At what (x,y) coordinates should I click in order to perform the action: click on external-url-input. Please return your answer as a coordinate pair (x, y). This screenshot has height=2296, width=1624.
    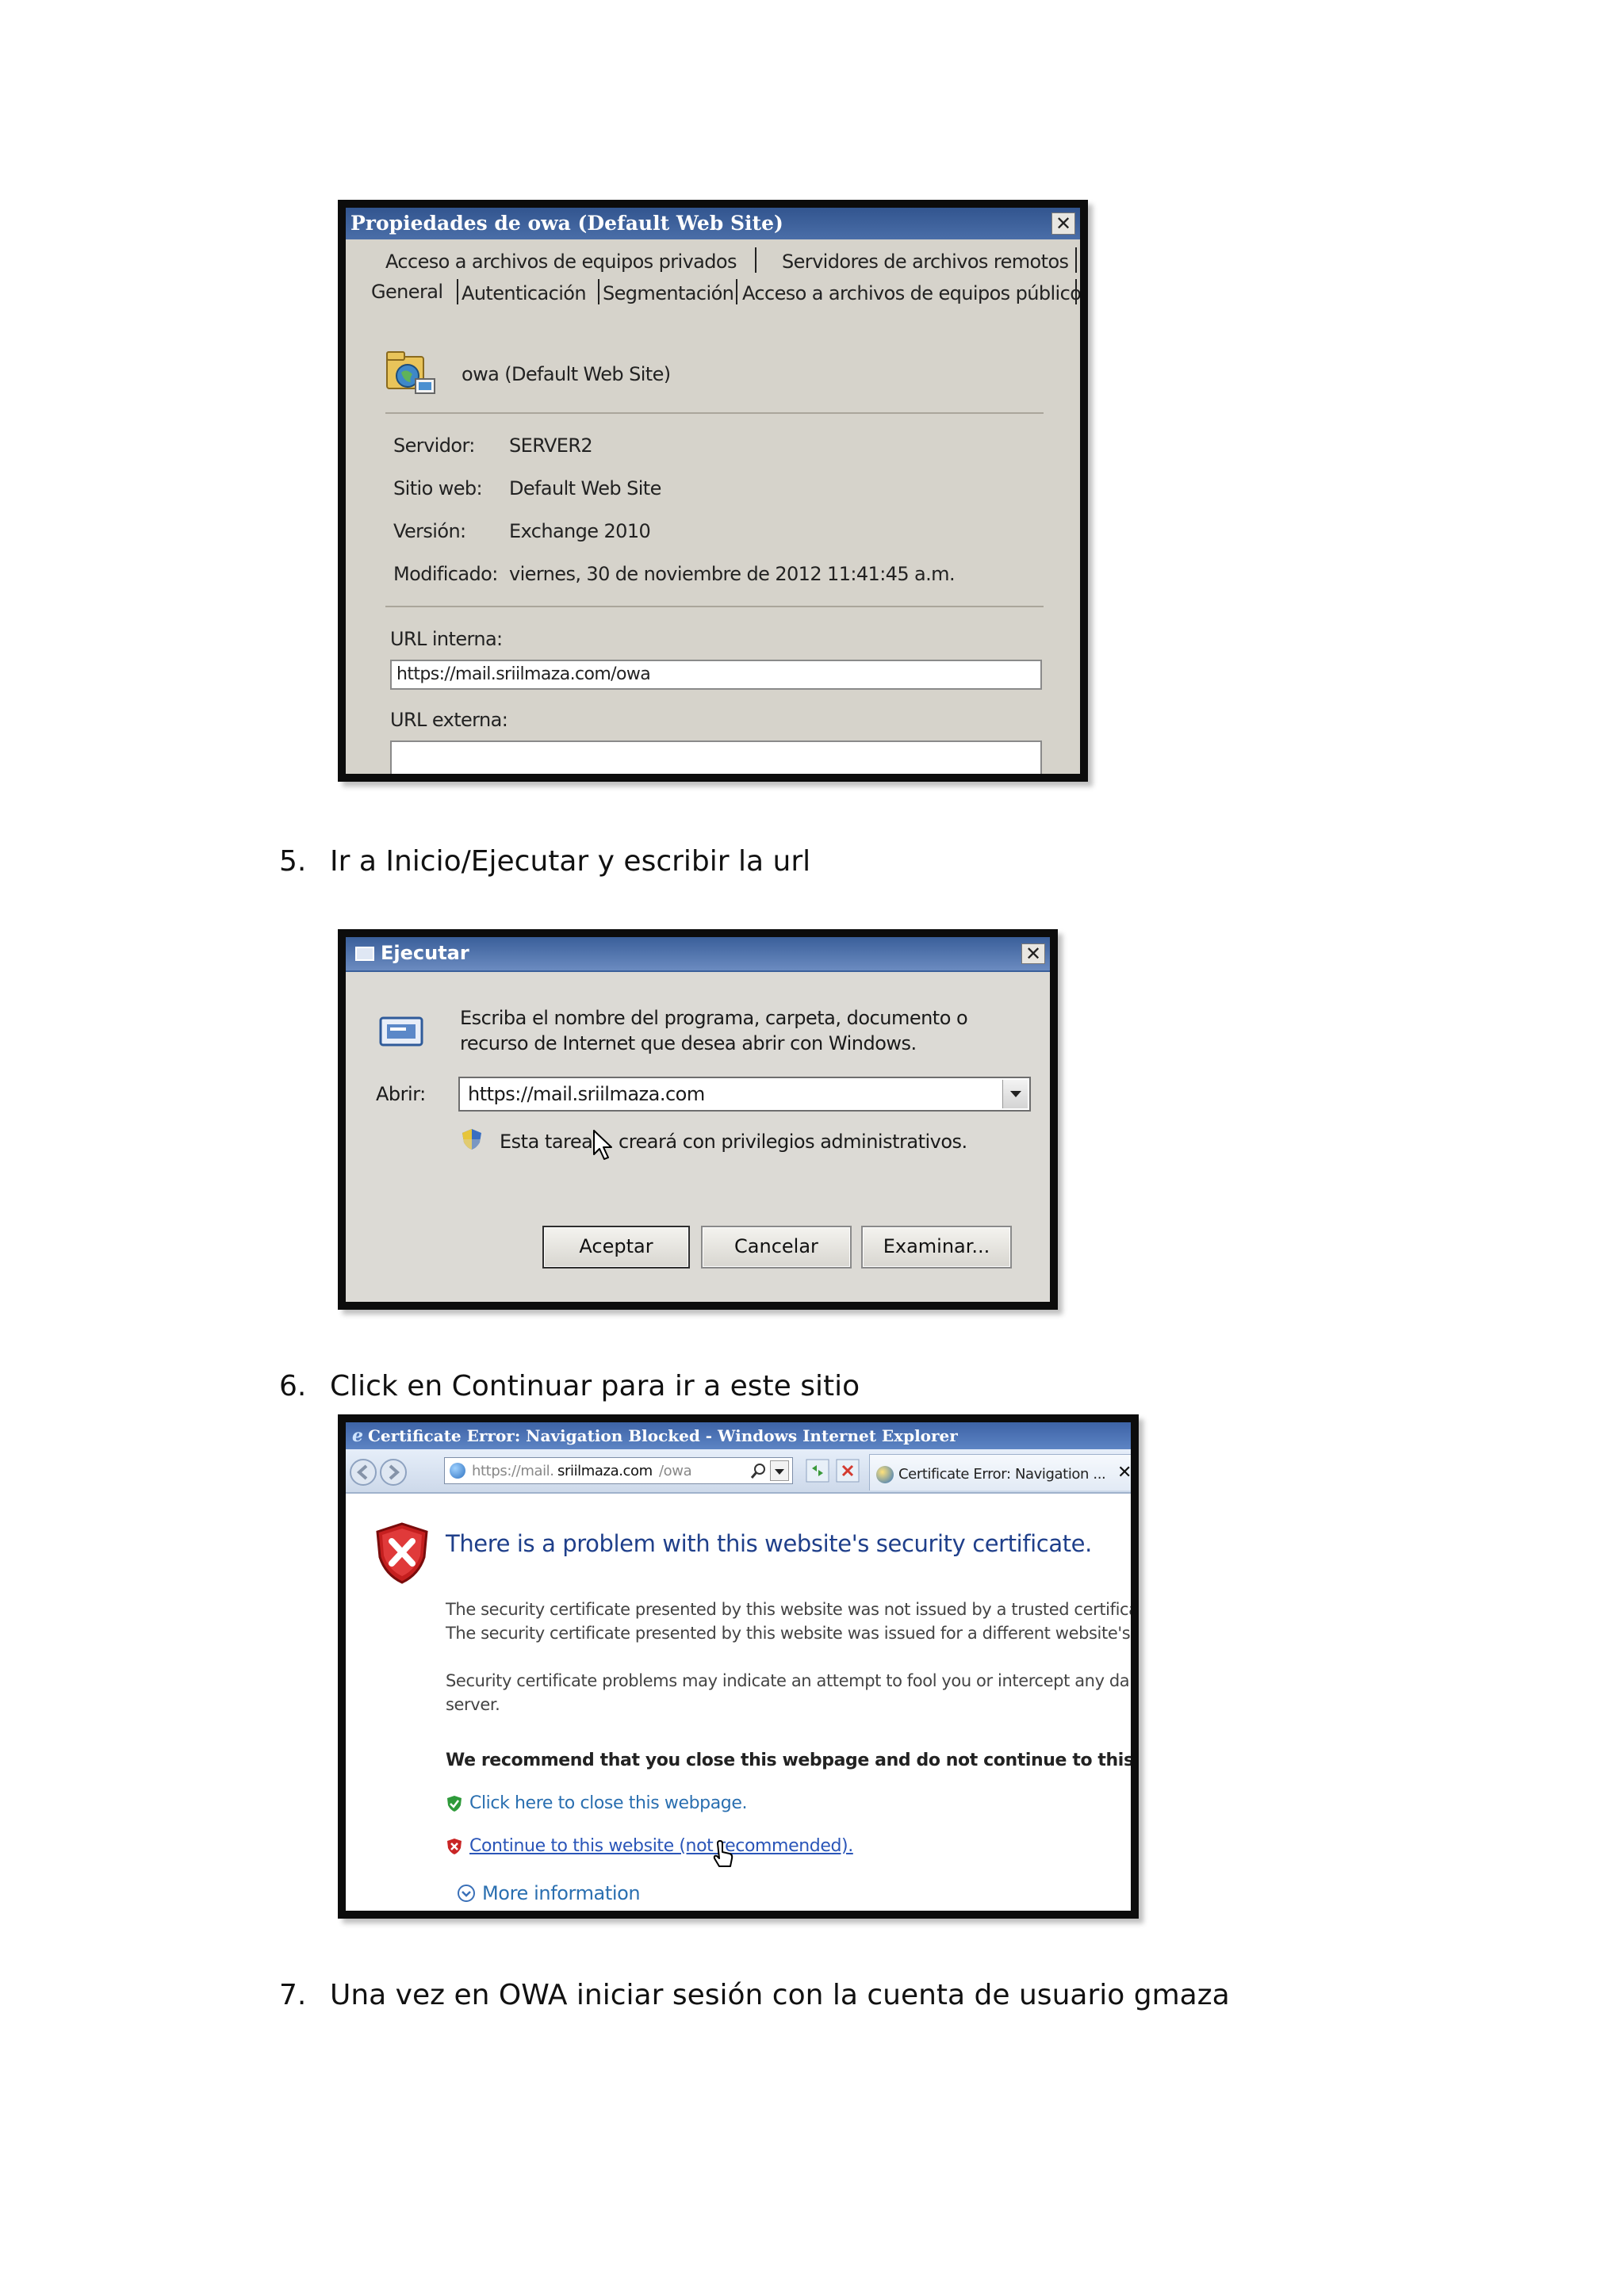
    Looking at the image, I should click on (716, 757).